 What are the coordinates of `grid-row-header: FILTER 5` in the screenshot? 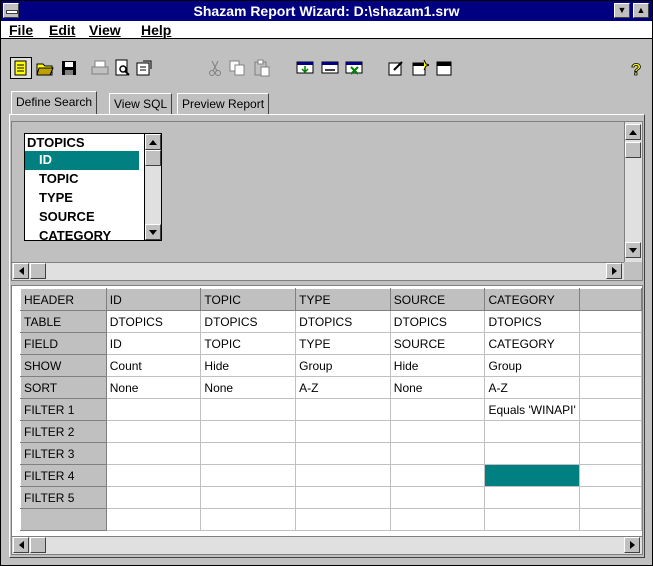 It's located at (63, 497).